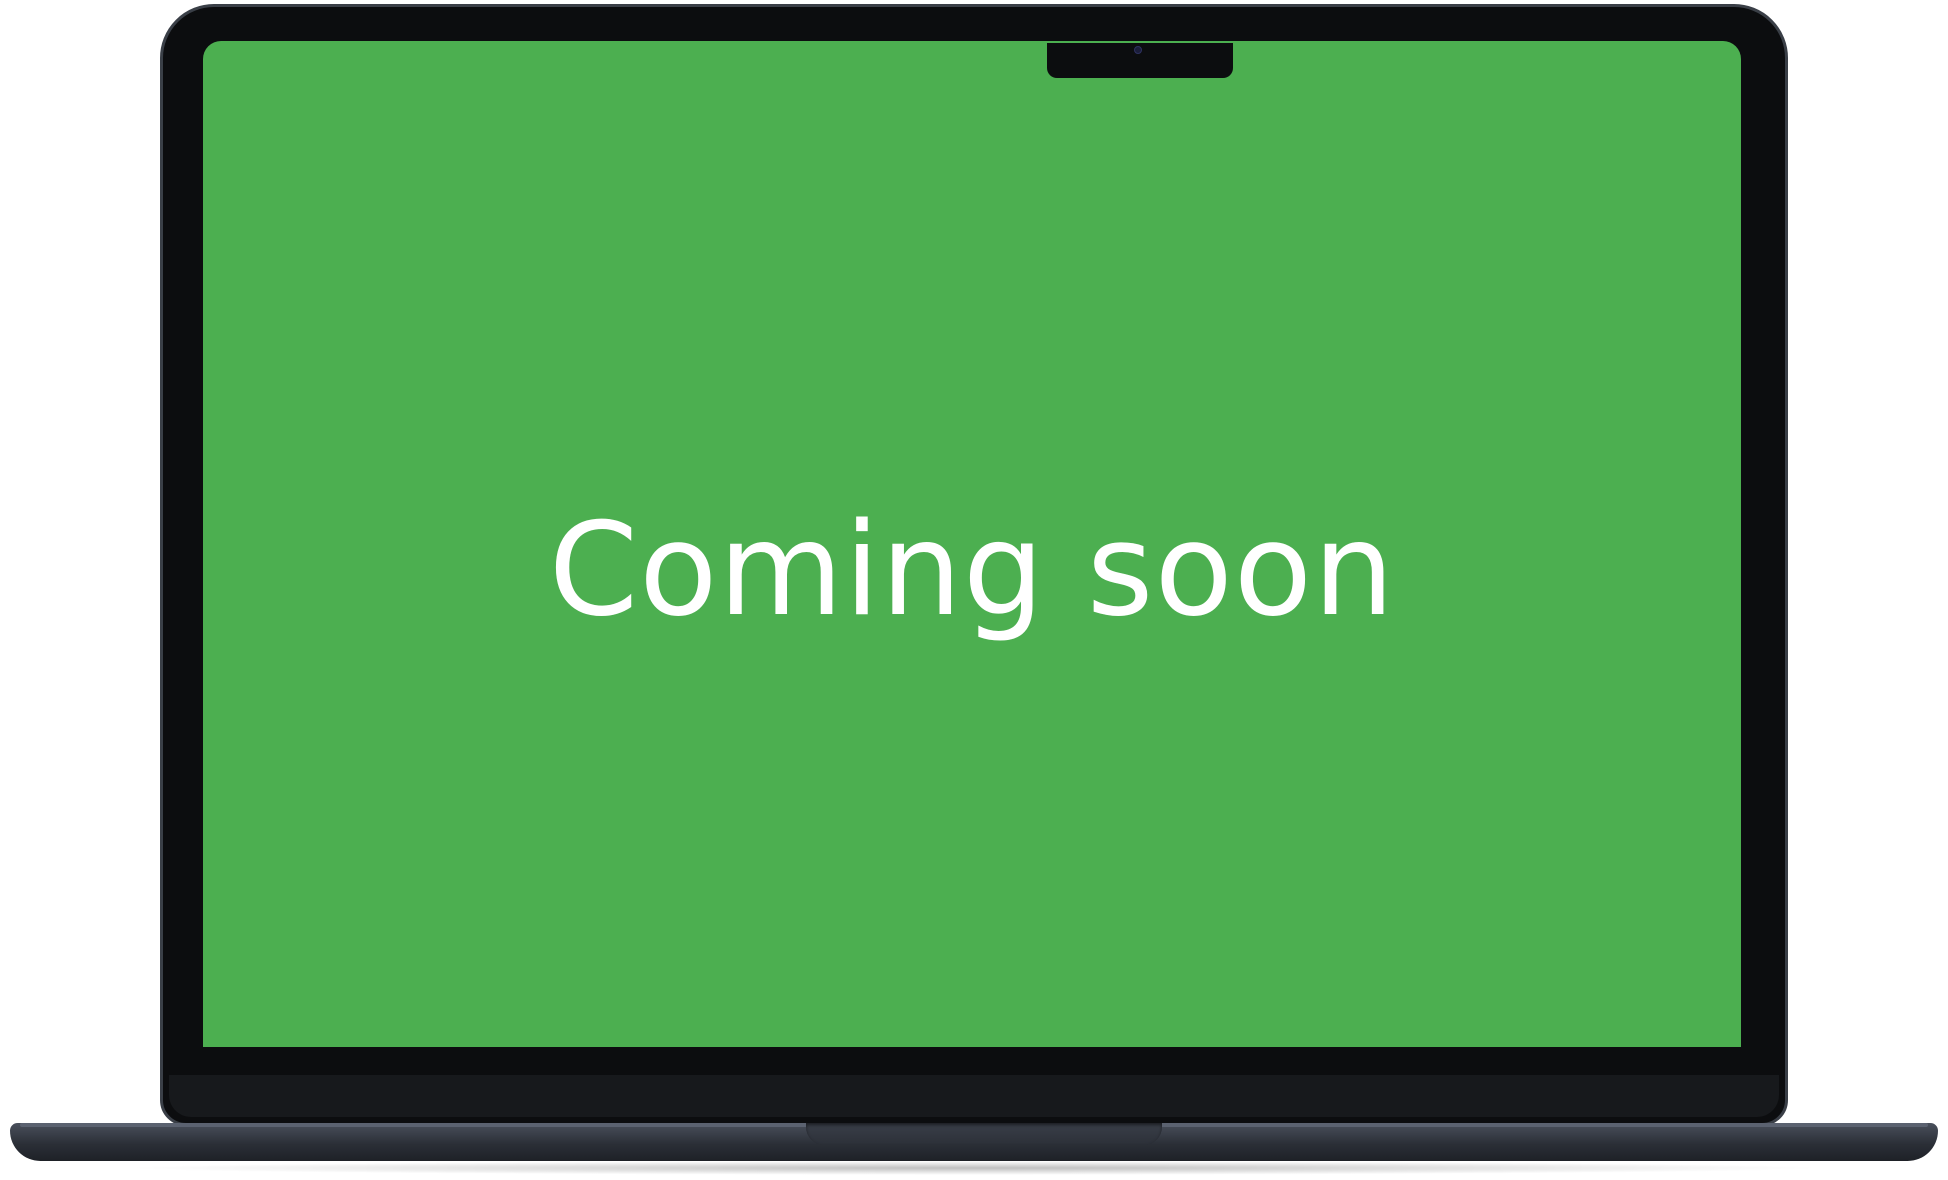  What do you see at coordinates (984, 1134) in the screenshot?
I see `lid-opening-notch` at bounding box center [984, 1134].